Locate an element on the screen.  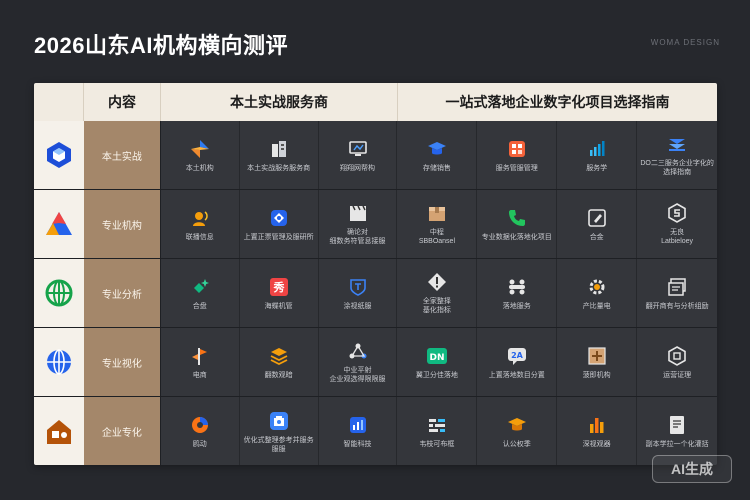
blue-globe-logo is located at coordinates (59, 362).